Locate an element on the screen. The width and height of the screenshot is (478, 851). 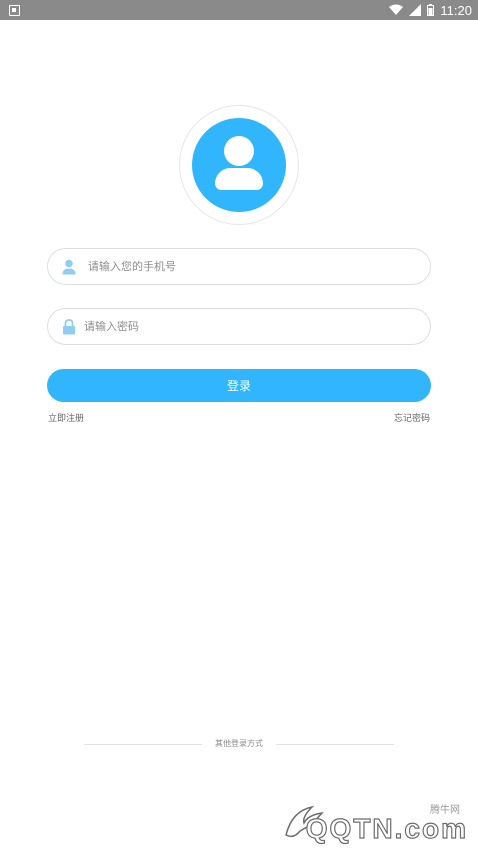
forgot-password-link: 忘记密码 is located at coordinates (412, 417).